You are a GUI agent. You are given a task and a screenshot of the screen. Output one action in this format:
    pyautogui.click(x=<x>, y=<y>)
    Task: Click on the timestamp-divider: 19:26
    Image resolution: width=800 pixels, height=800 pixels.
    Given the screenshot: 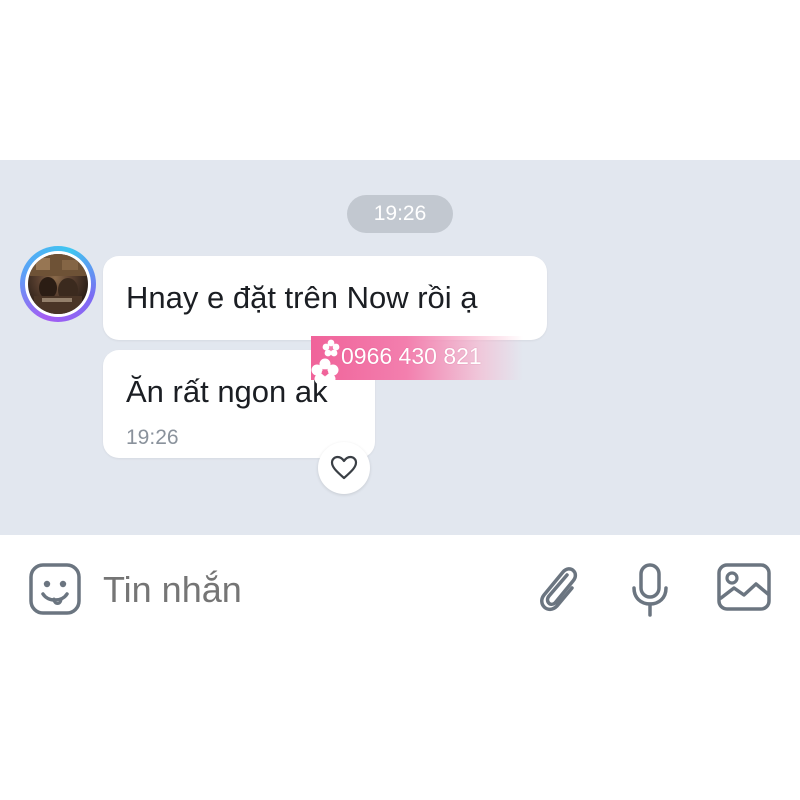 What is the action you would take?
    pyautogui.click(x=400, y=214)
    